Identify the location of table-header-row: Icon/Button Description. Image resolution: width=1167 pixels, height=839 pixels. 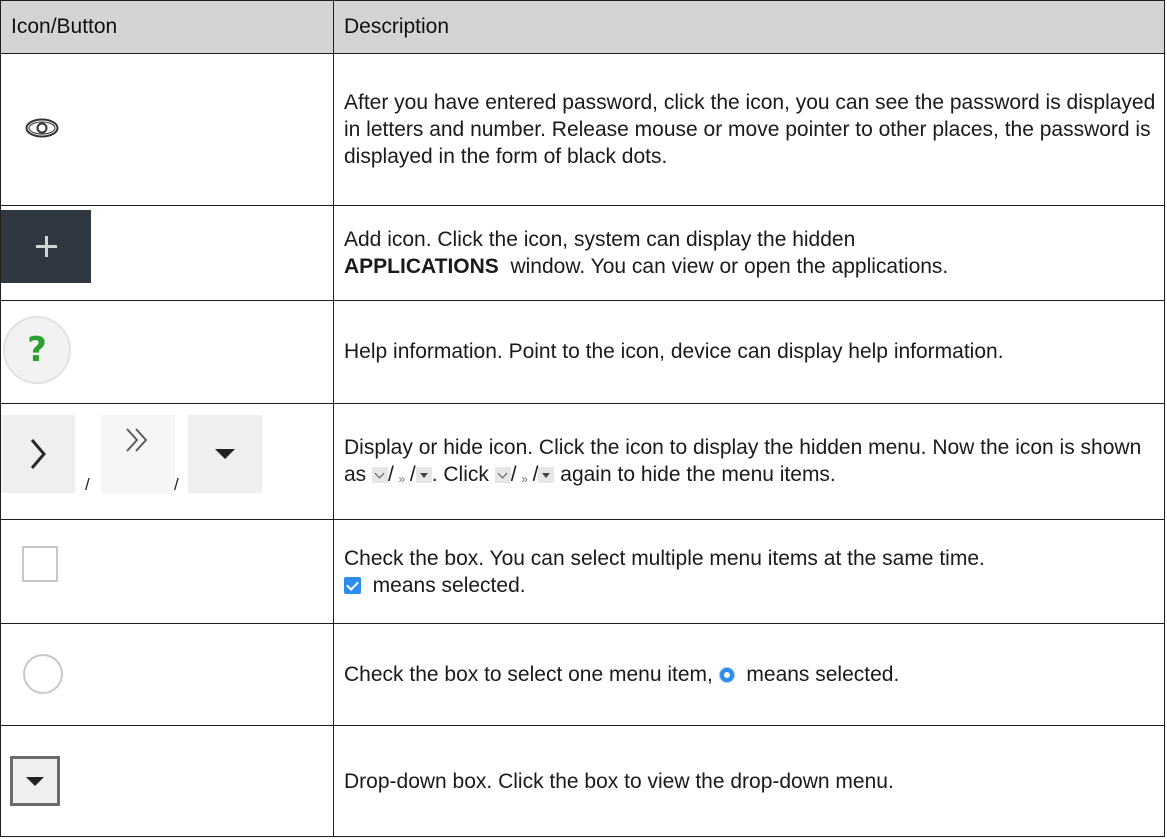
(582, 27).